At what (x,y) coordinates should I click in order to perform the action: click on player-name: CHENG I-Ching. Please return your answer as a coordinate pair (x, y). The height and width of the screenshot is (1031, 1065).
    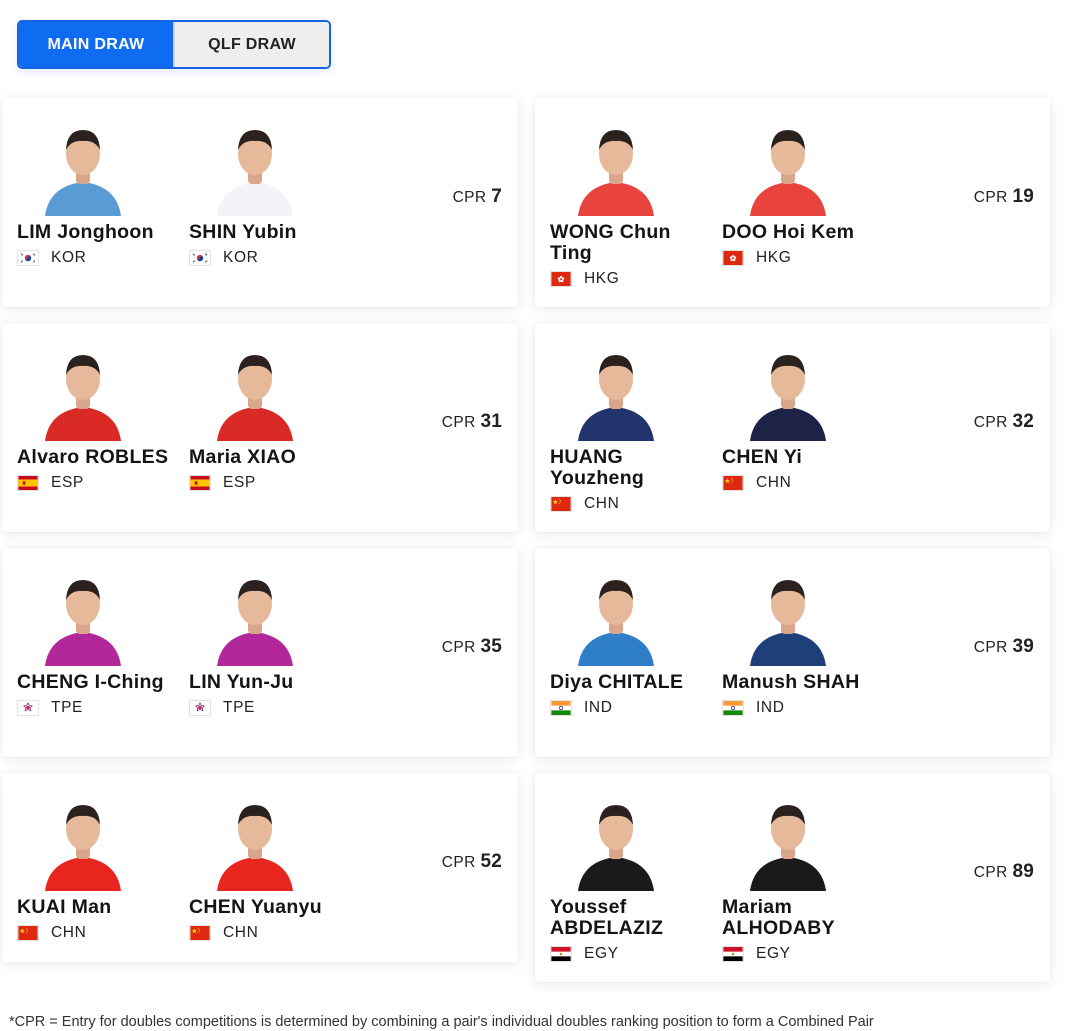
    Looking at the image, I should click on (97, 682).